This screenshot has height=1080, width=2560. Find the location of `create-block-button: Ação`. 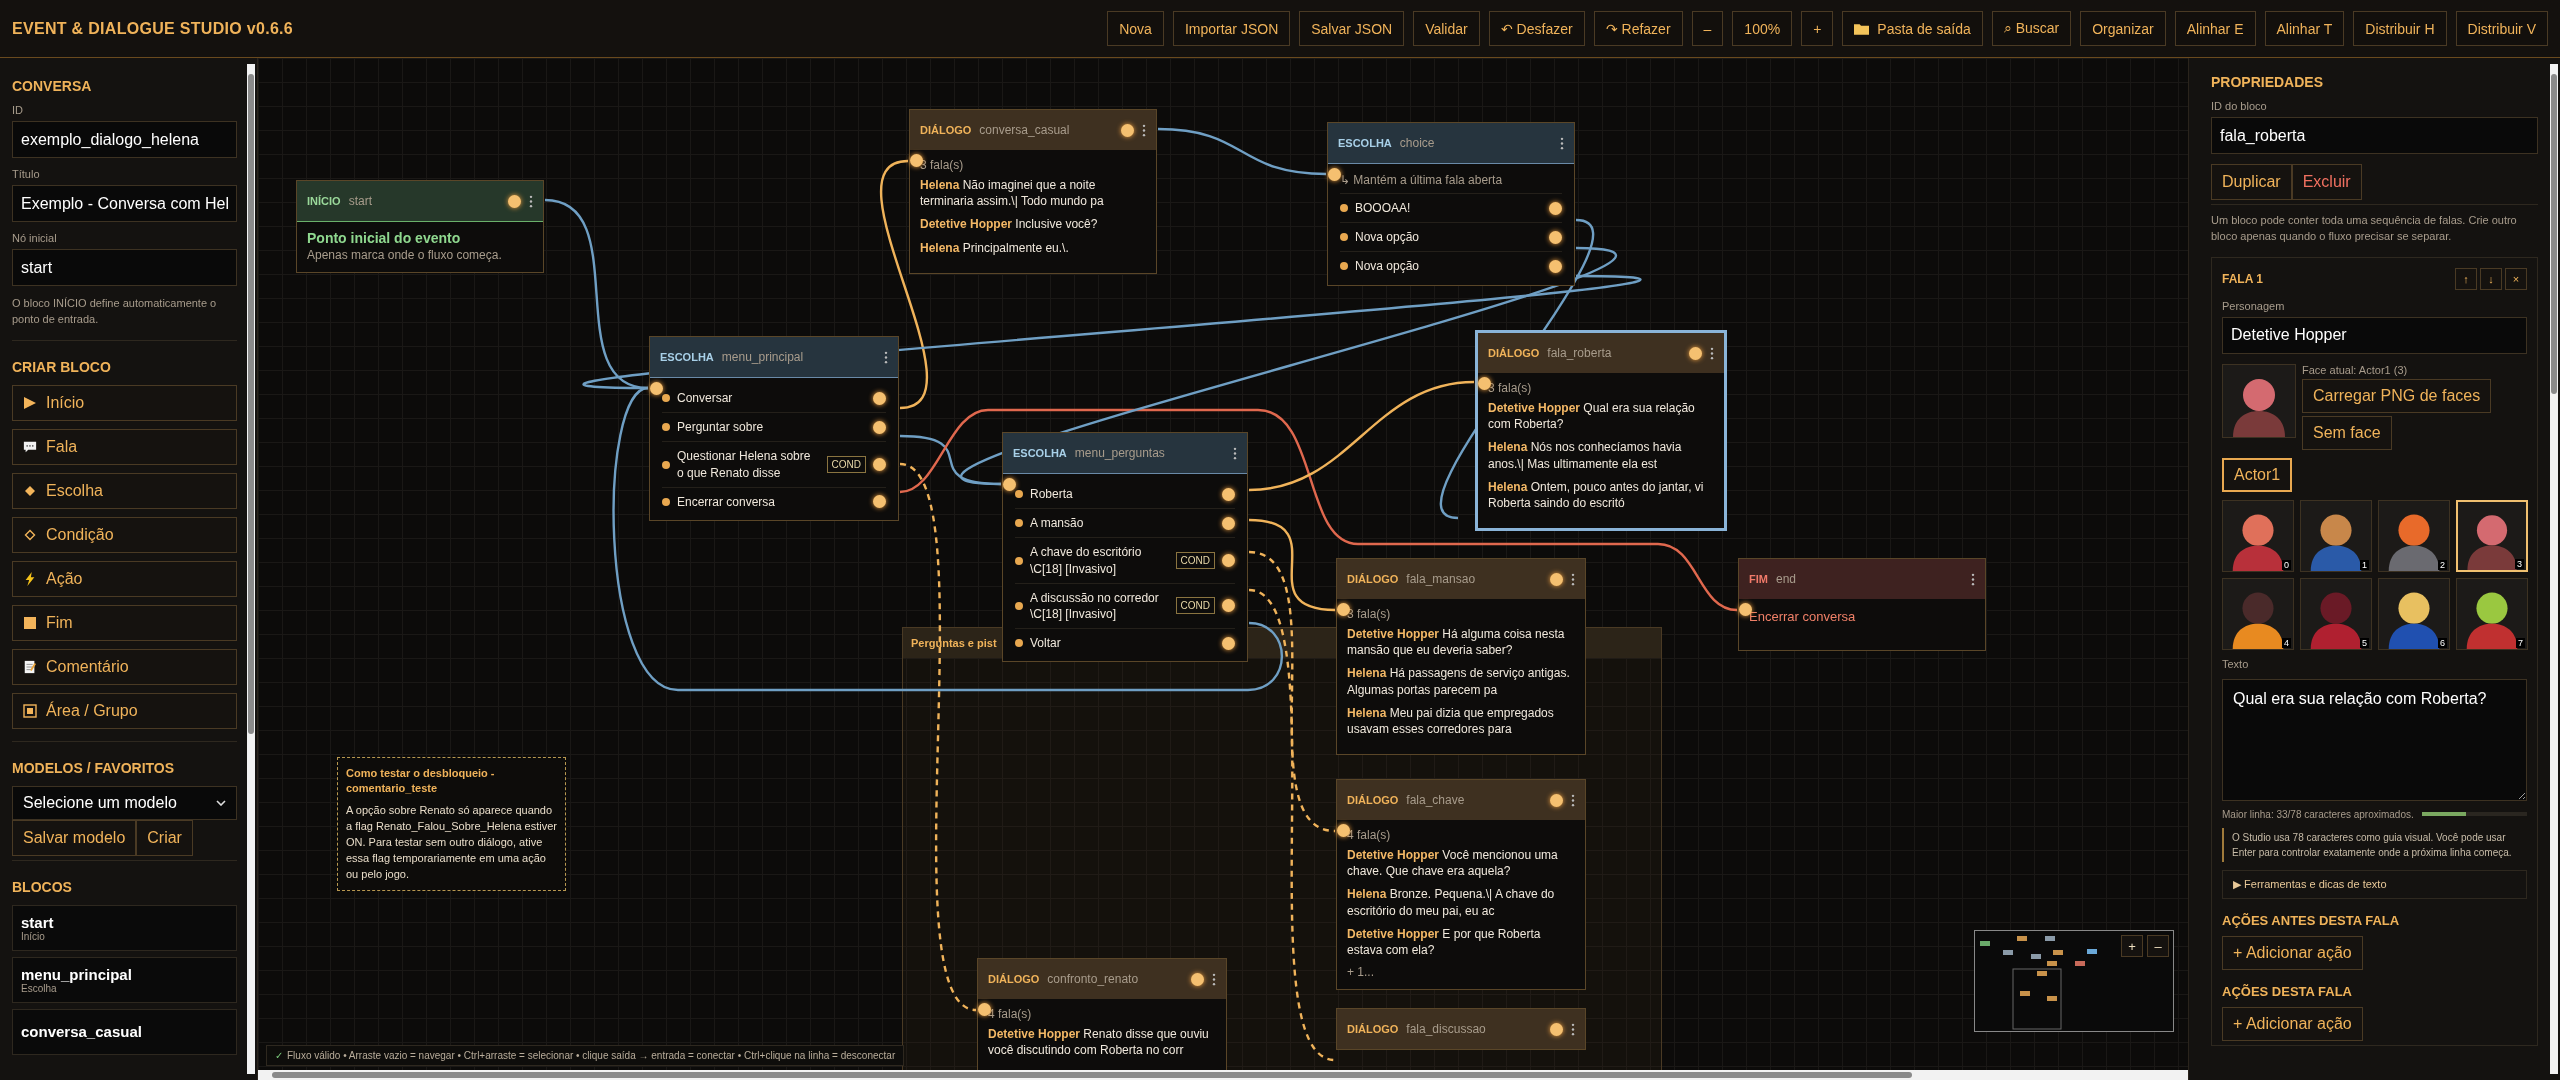

create-block-button: Ação is located at coordinates (124, 578).